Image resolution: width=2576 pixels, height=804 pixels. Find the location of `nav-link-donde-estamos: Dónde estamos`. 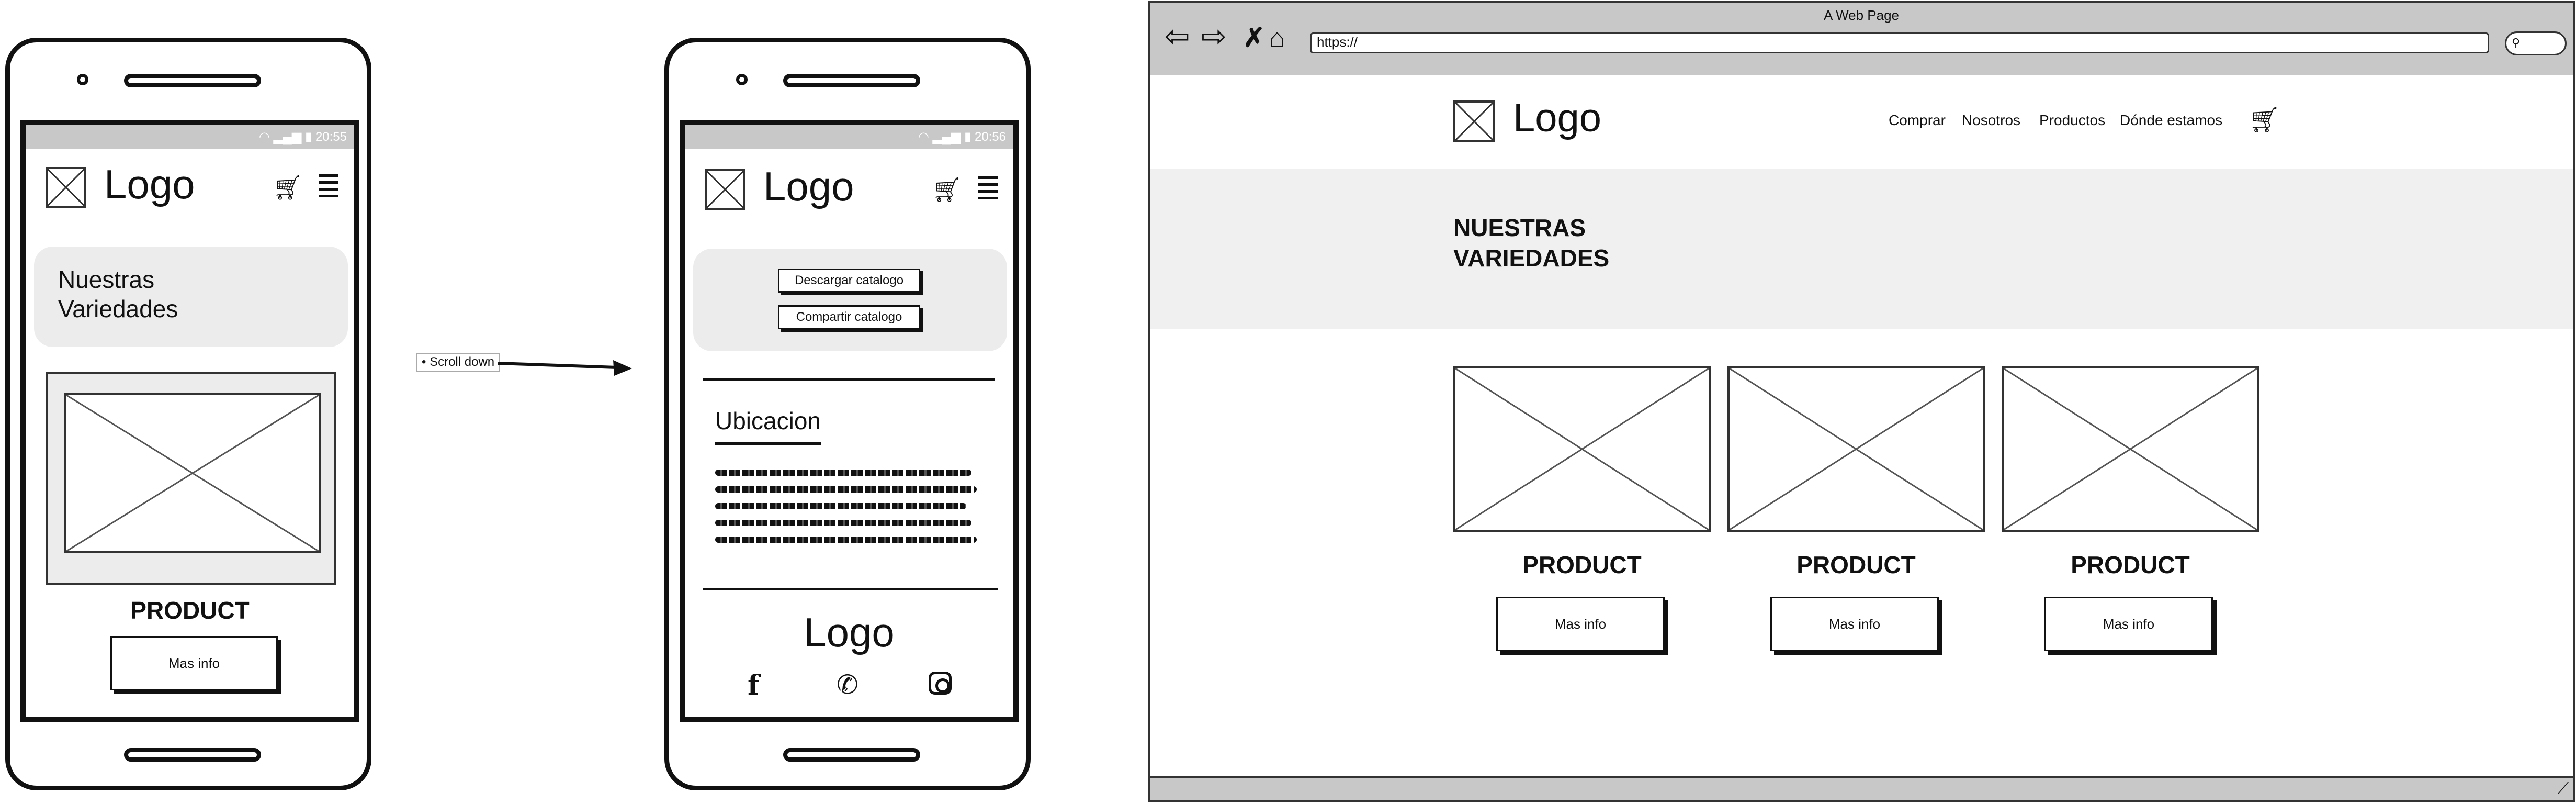

nav-link-donde-estamos: Dónde estamos is located at coordinates (2171, 120).